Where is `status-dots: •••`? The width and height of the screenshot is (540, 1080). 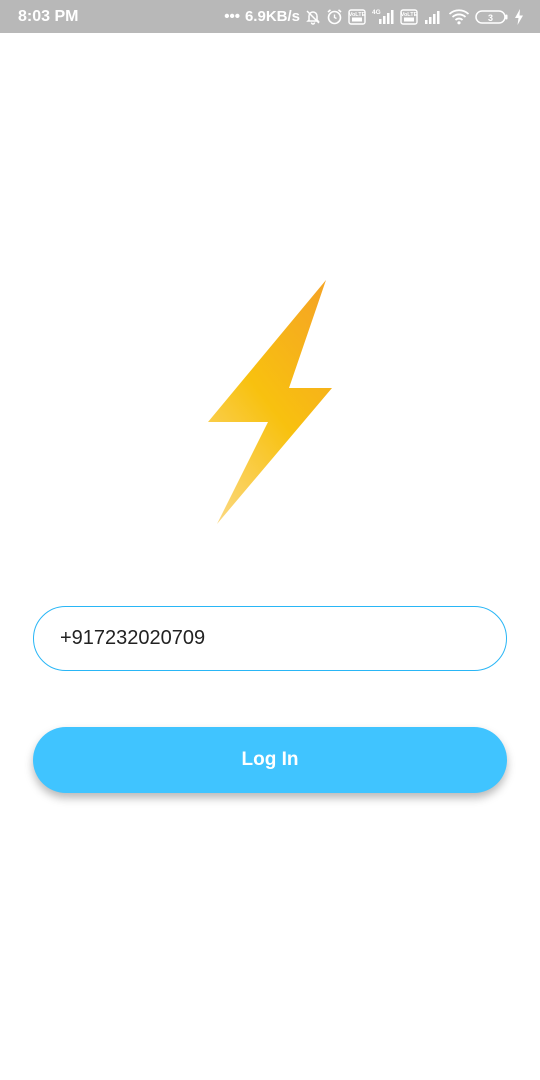
status-dots: ••• is located at coordinates (232, 16).